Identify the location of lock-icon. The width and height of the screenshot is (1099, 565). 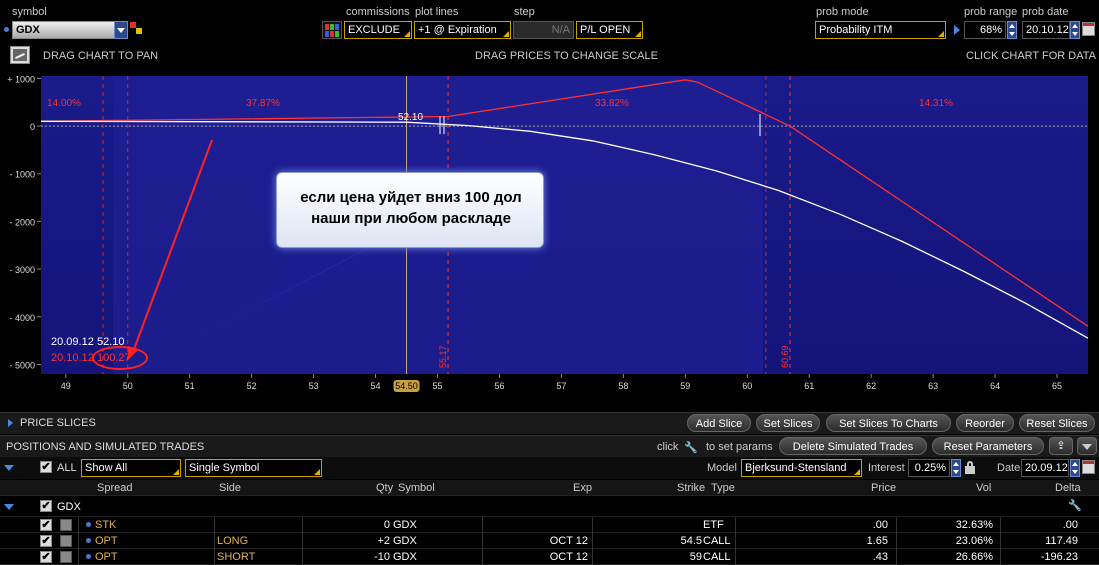
(970, 467).